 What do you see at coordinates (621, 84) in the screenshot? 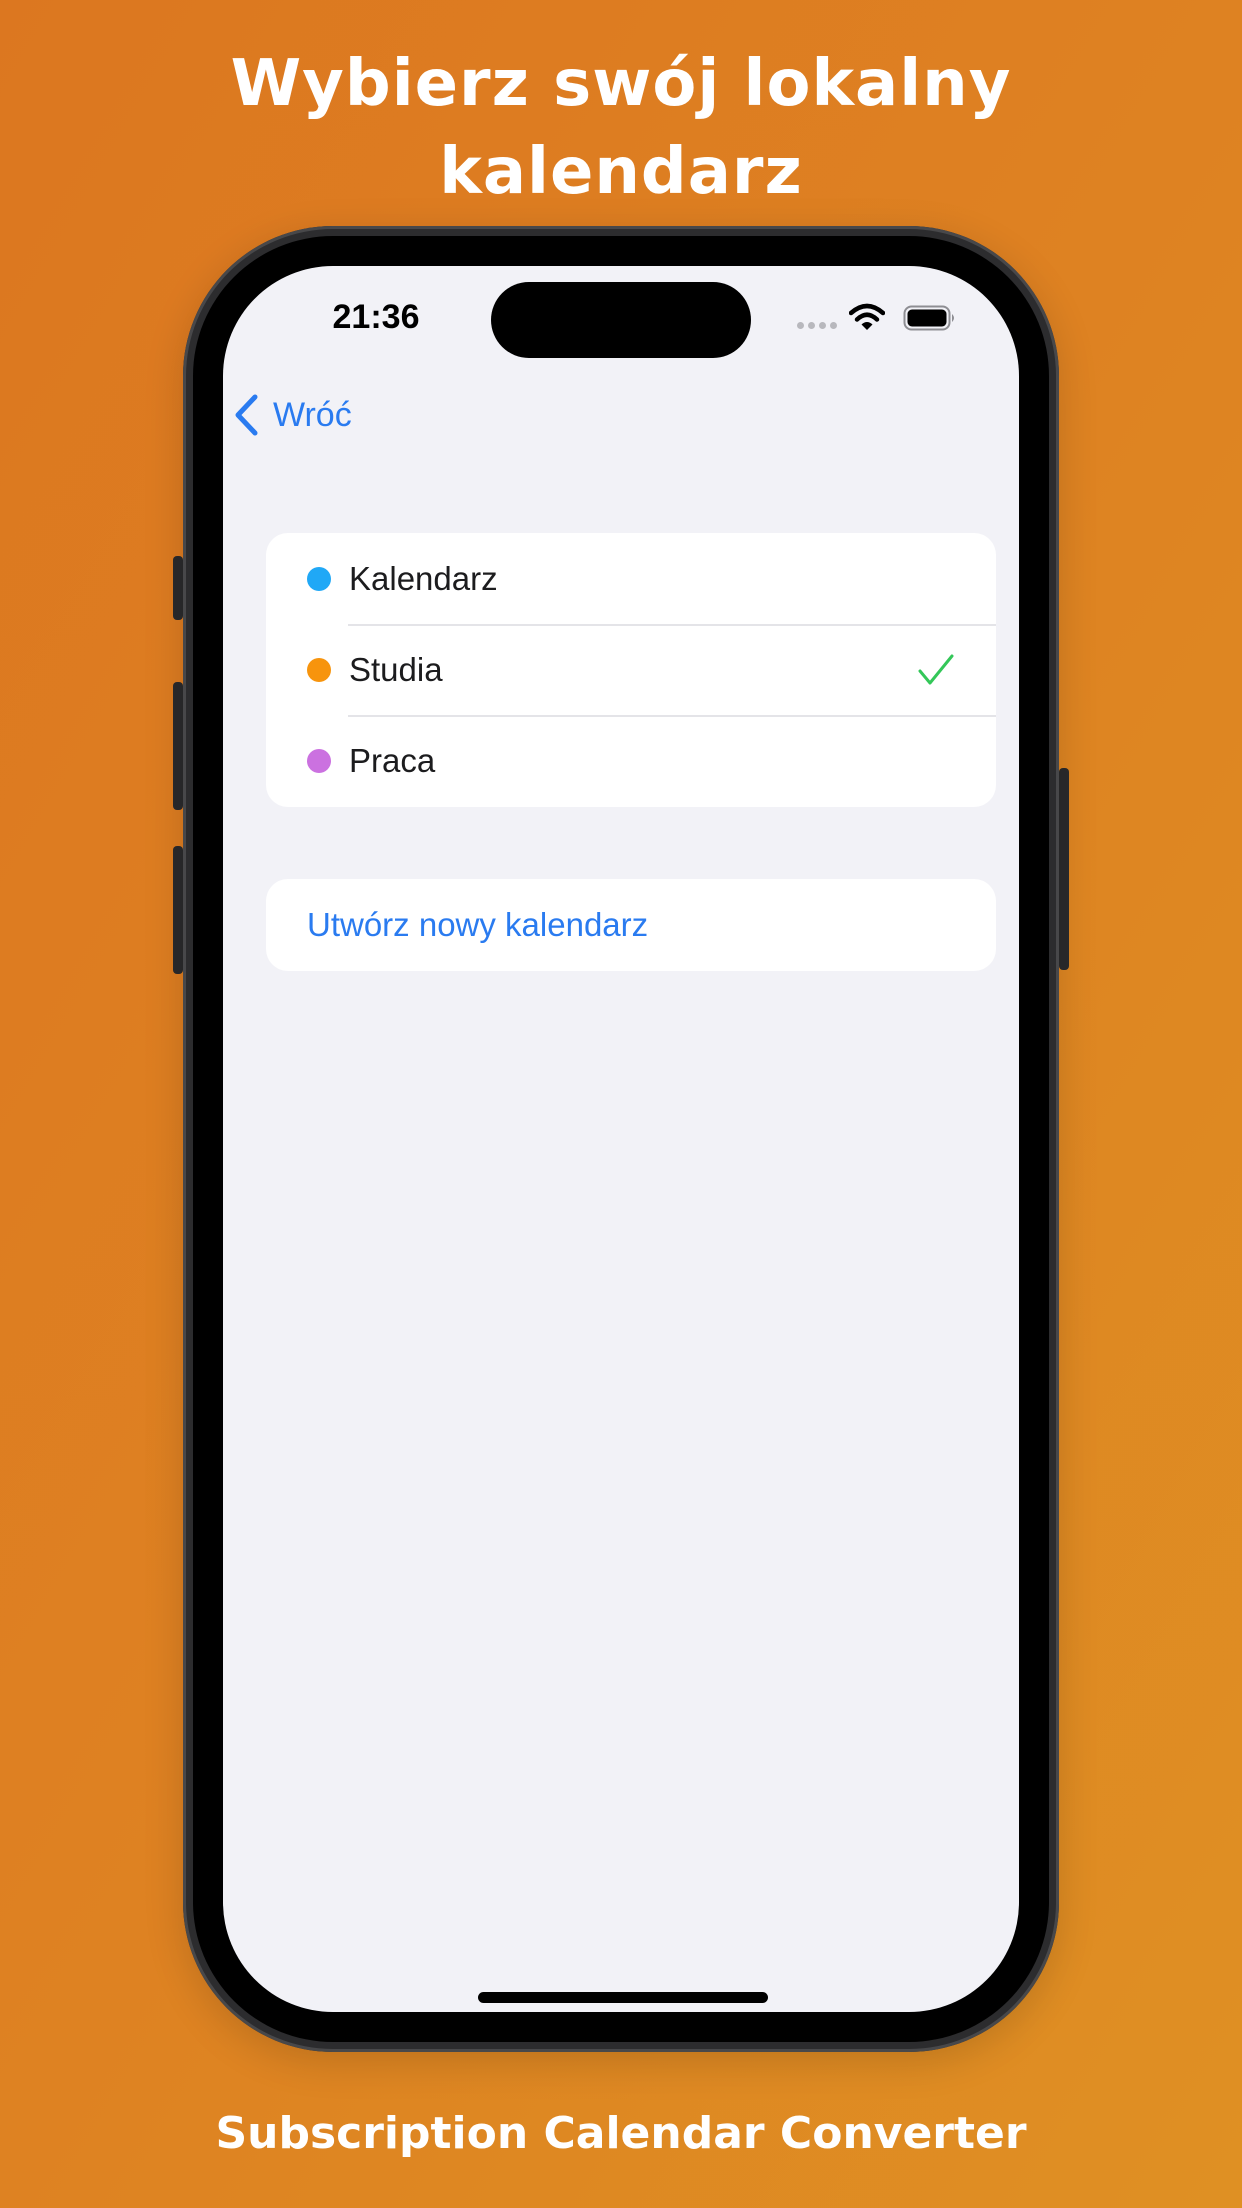
I see `headline-line-1: Wybierz swój lokalny` at bounding box center [621, 84].